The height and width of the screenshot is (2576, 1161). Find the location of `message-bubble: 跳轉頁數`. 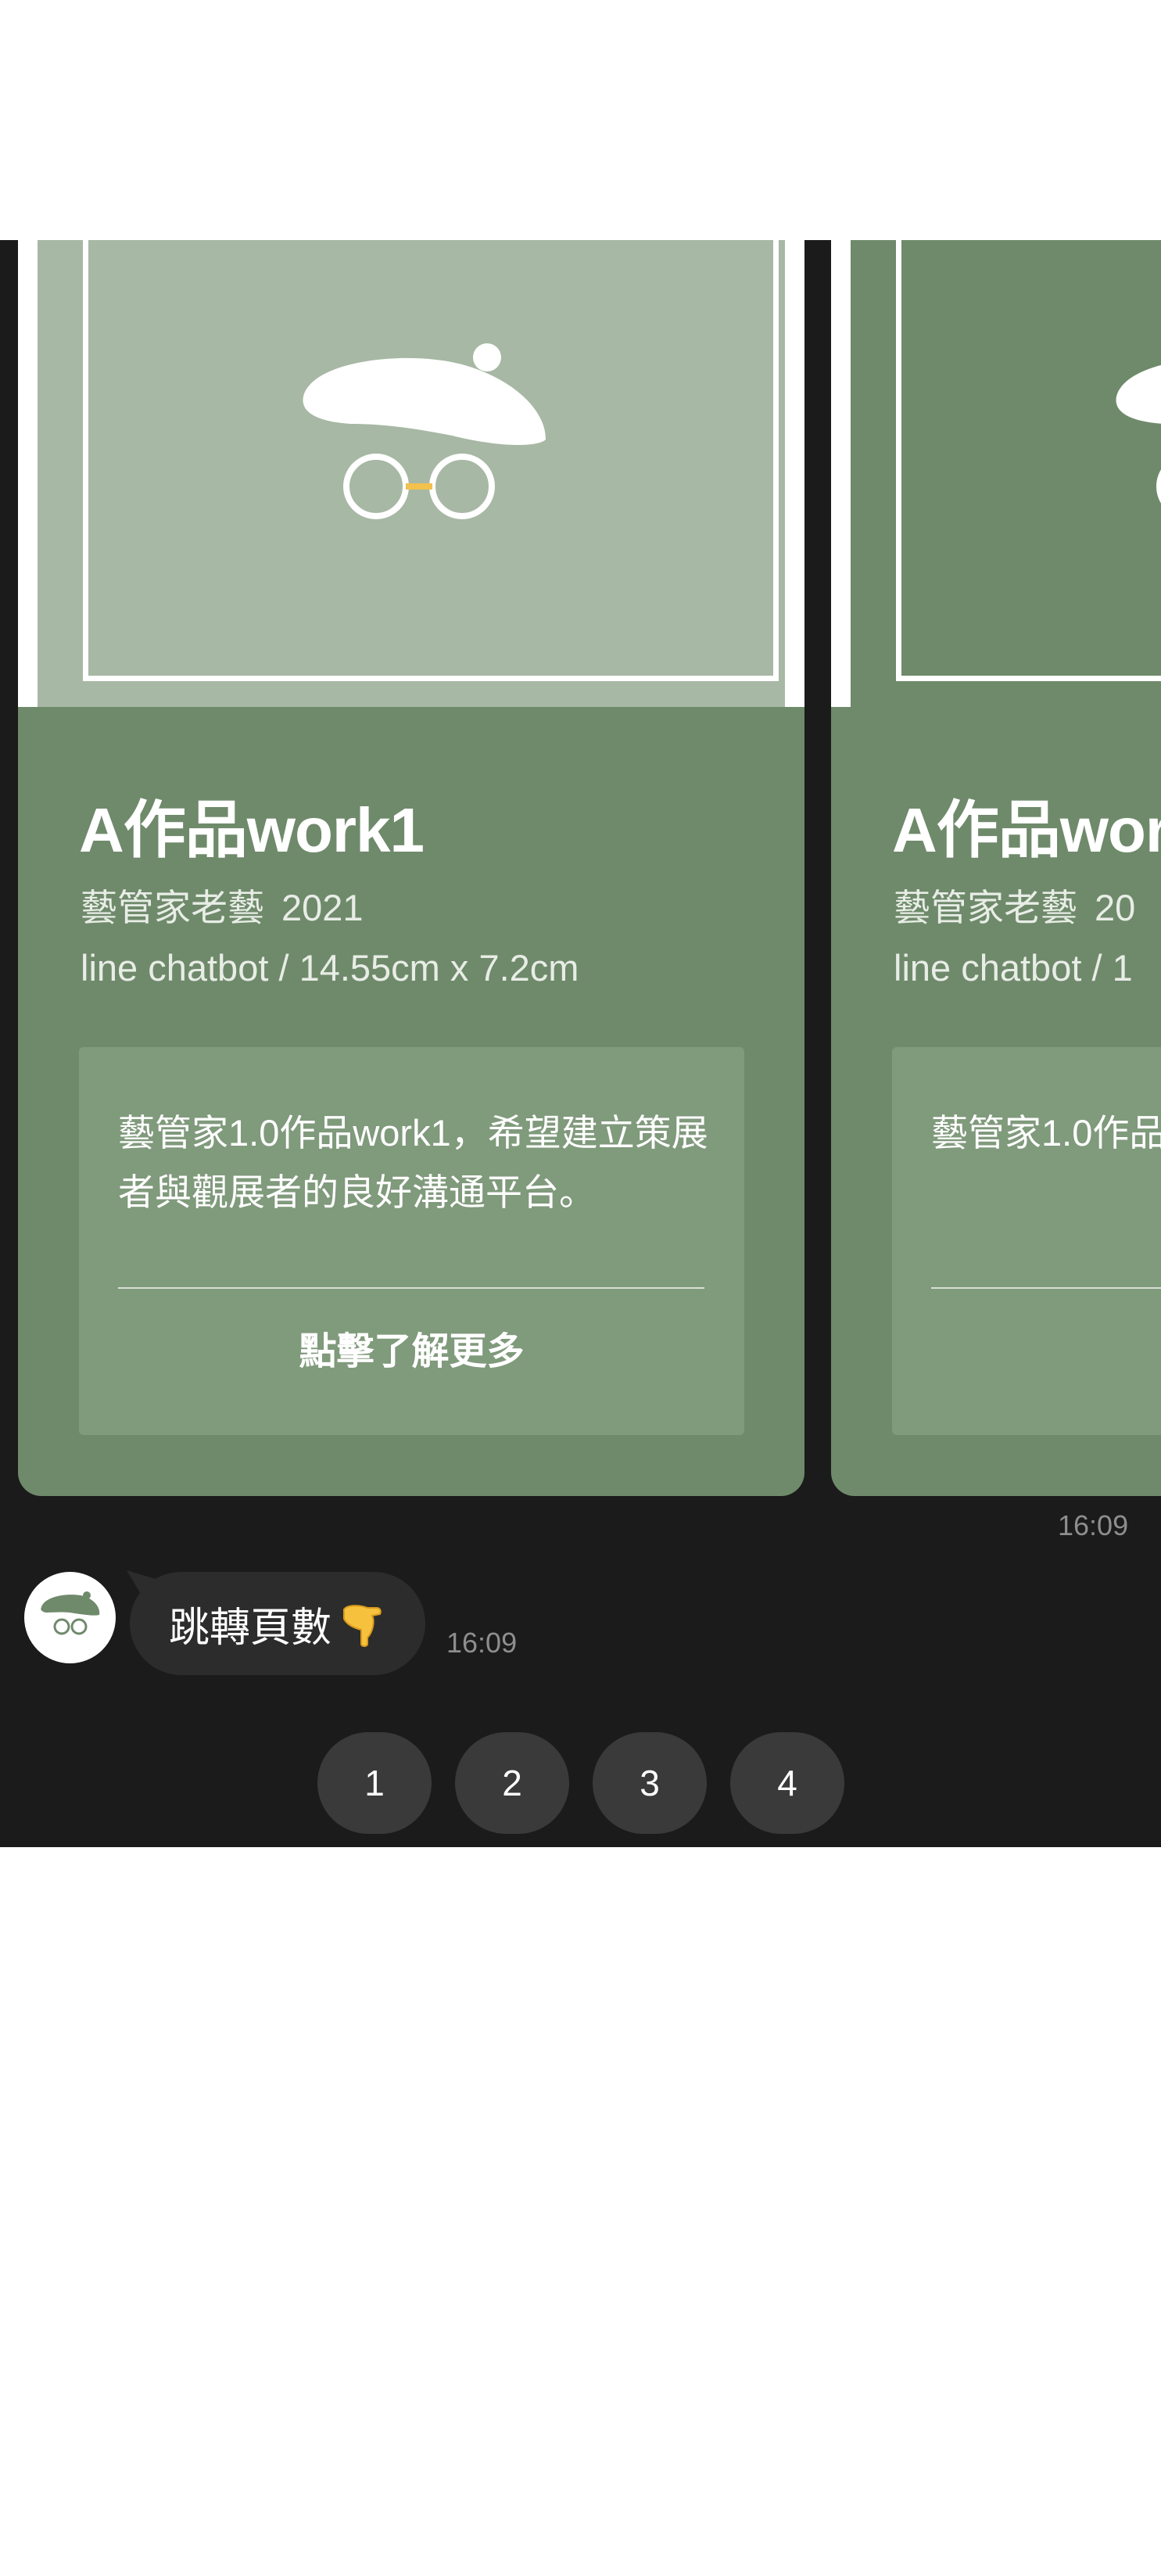

message-bubble: 跳轉頁數 is located at coordinates (277, 1622).